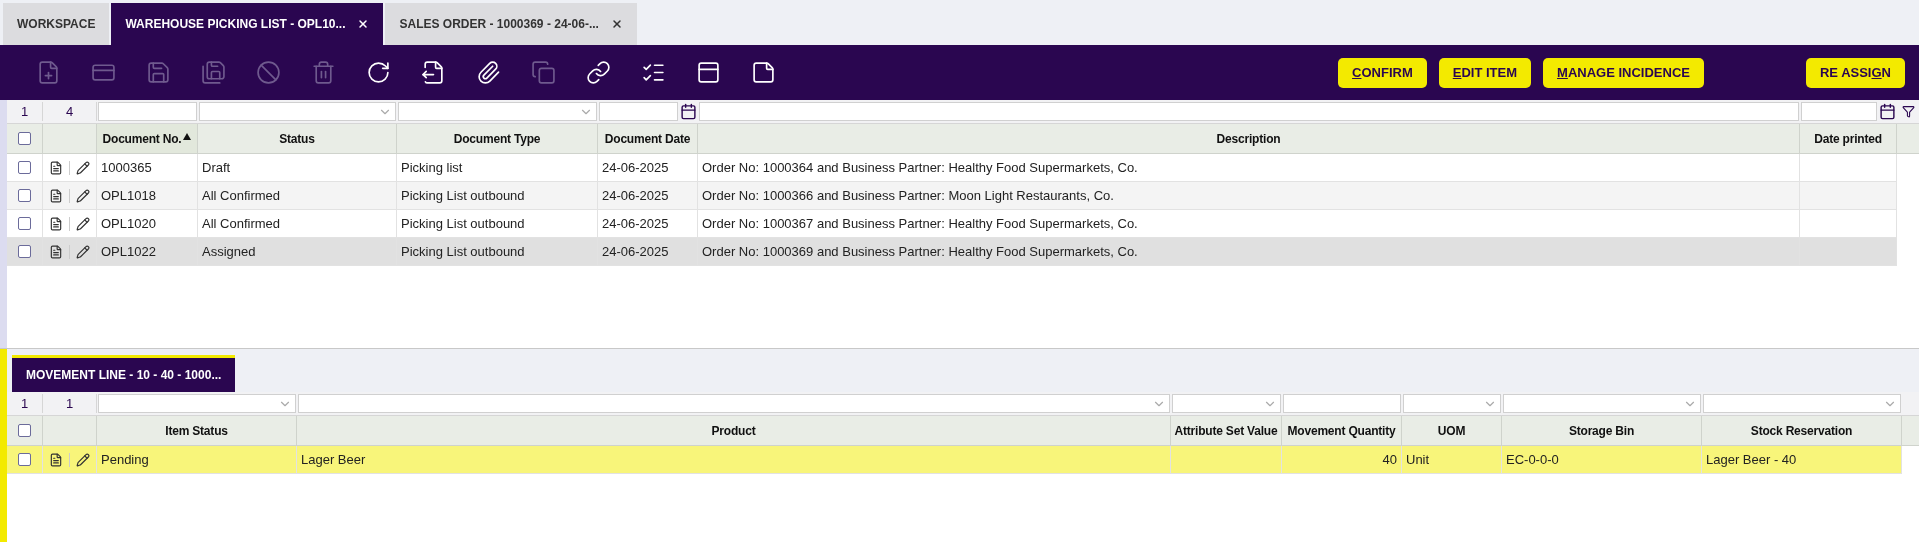  Describe the element at coordinates (128, 251) in the screenshot. I see `table-cell-text: OPL1022` at that location.